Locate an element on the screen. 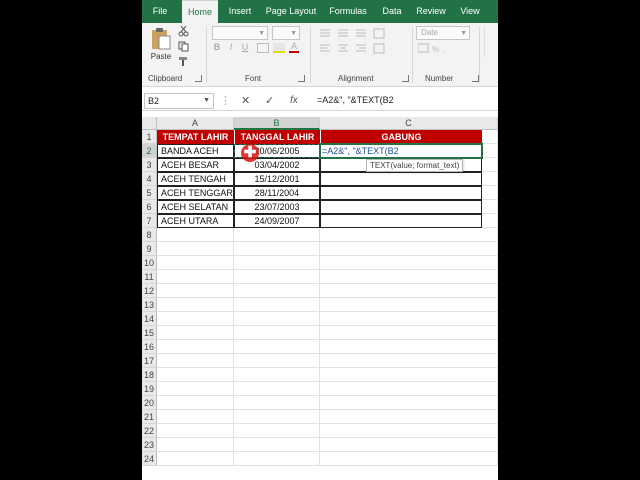  row-header: 17 is located at coordinates (149, 361).